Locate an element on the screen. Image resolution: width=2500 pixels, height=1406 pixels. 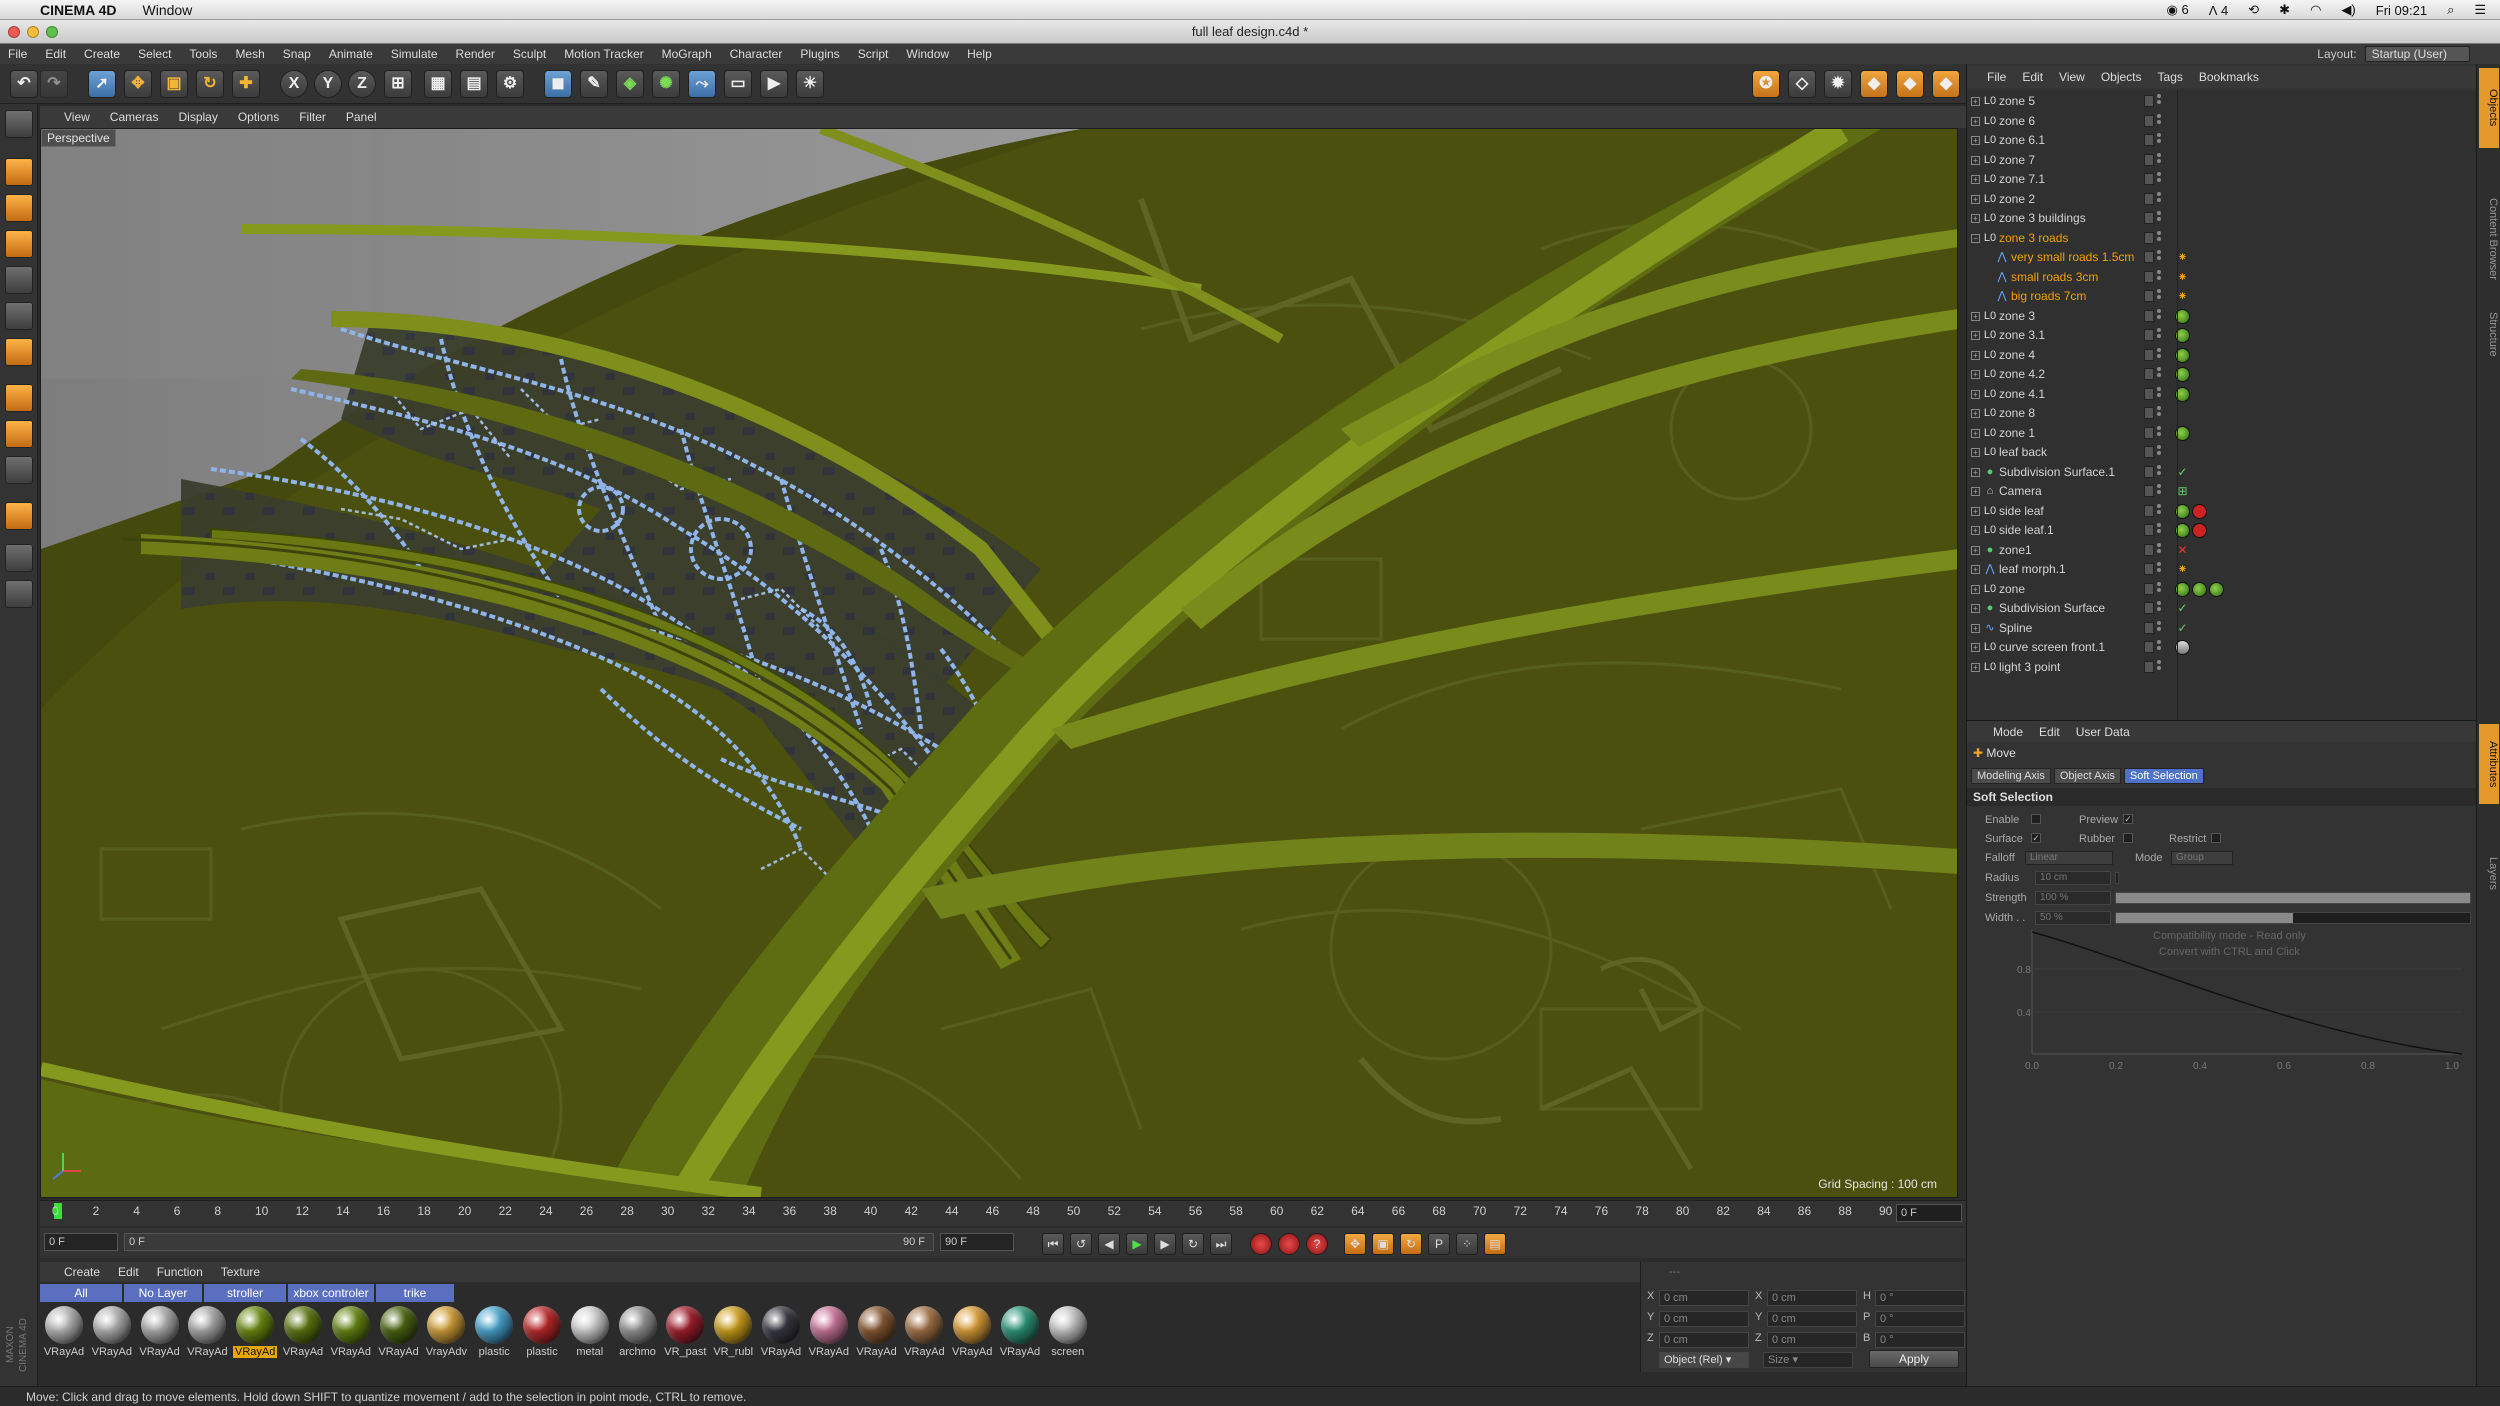
restrict-checkbox is located at coordinates (2216, 838).